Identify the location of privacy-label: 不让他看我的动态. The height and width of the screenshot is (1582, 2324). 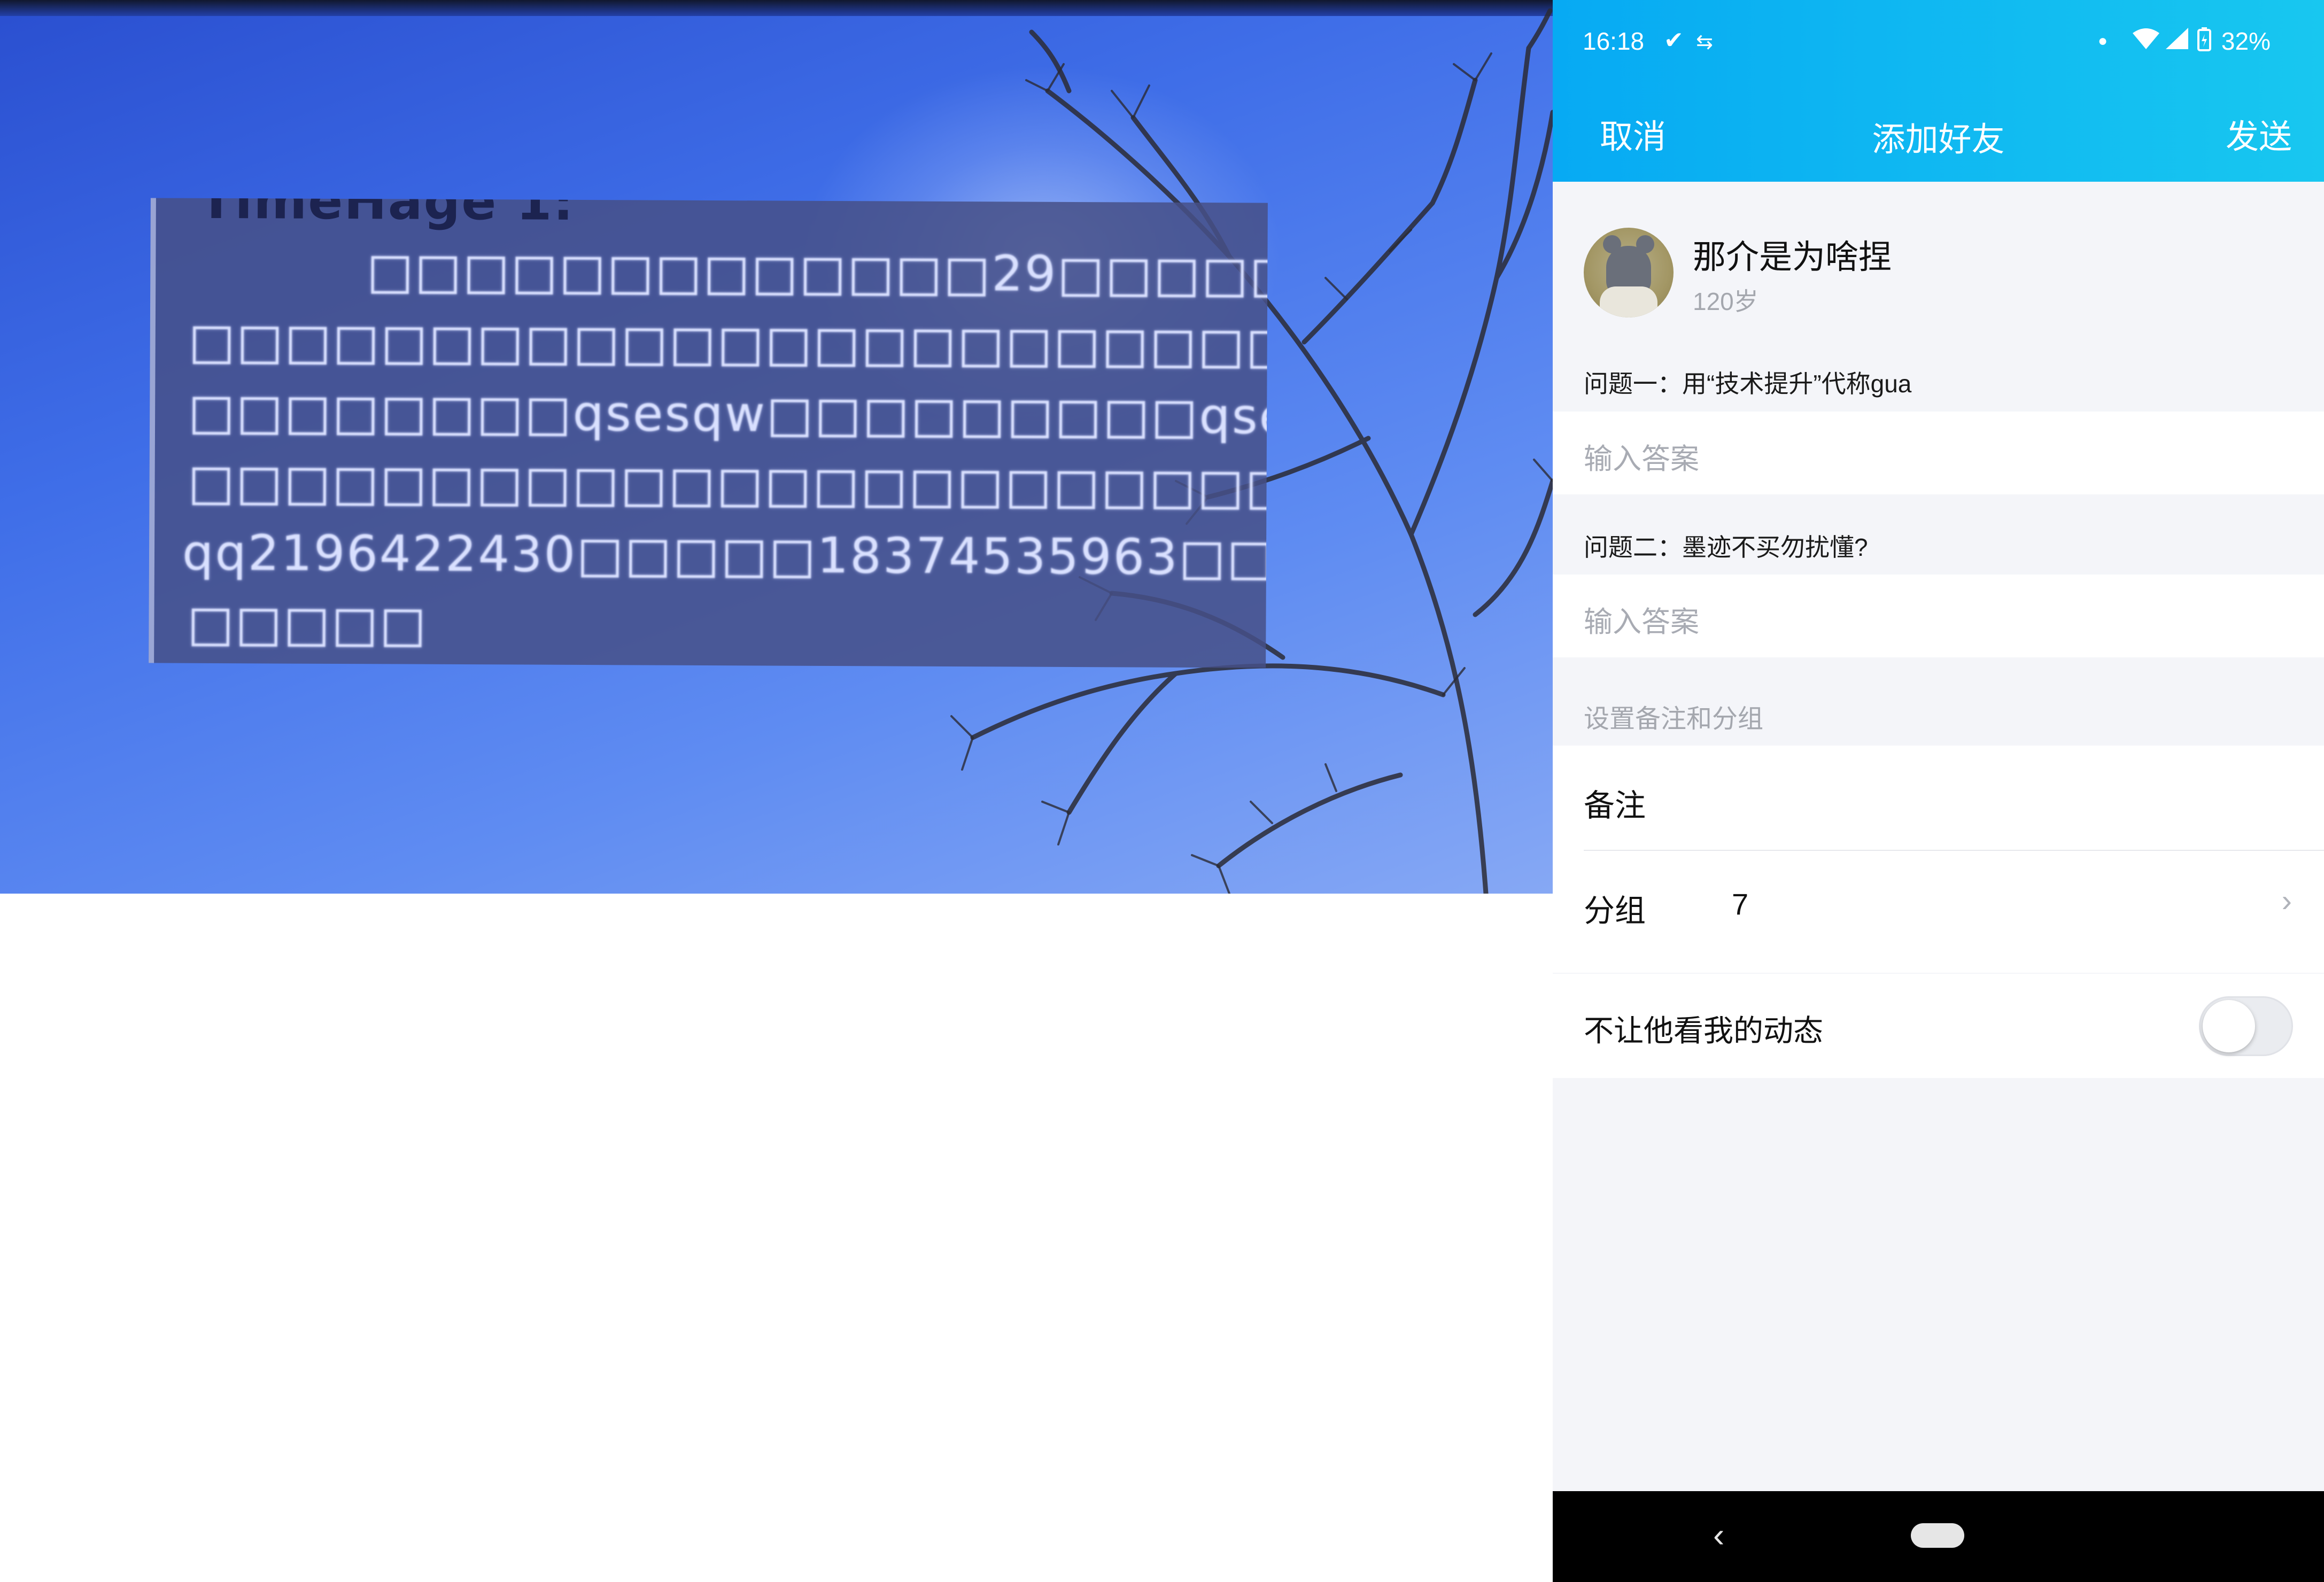
(1703, 1031).